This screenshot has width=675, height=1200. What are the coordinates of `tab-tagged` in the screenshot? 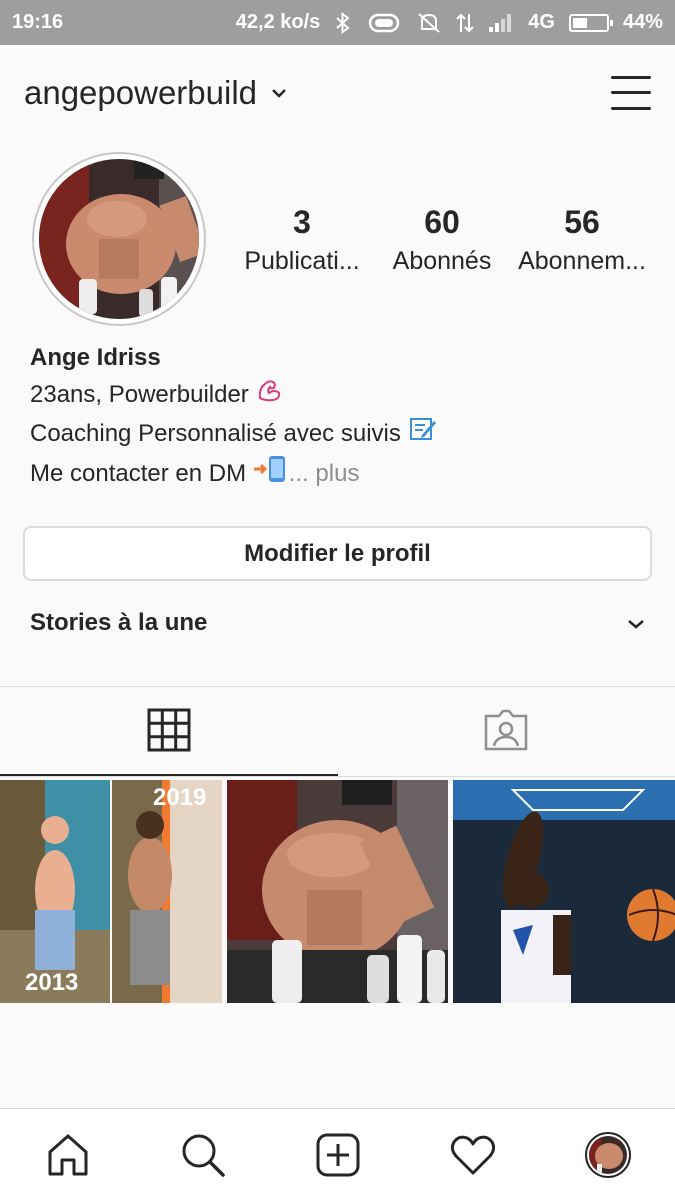 It's located at (506, 732).